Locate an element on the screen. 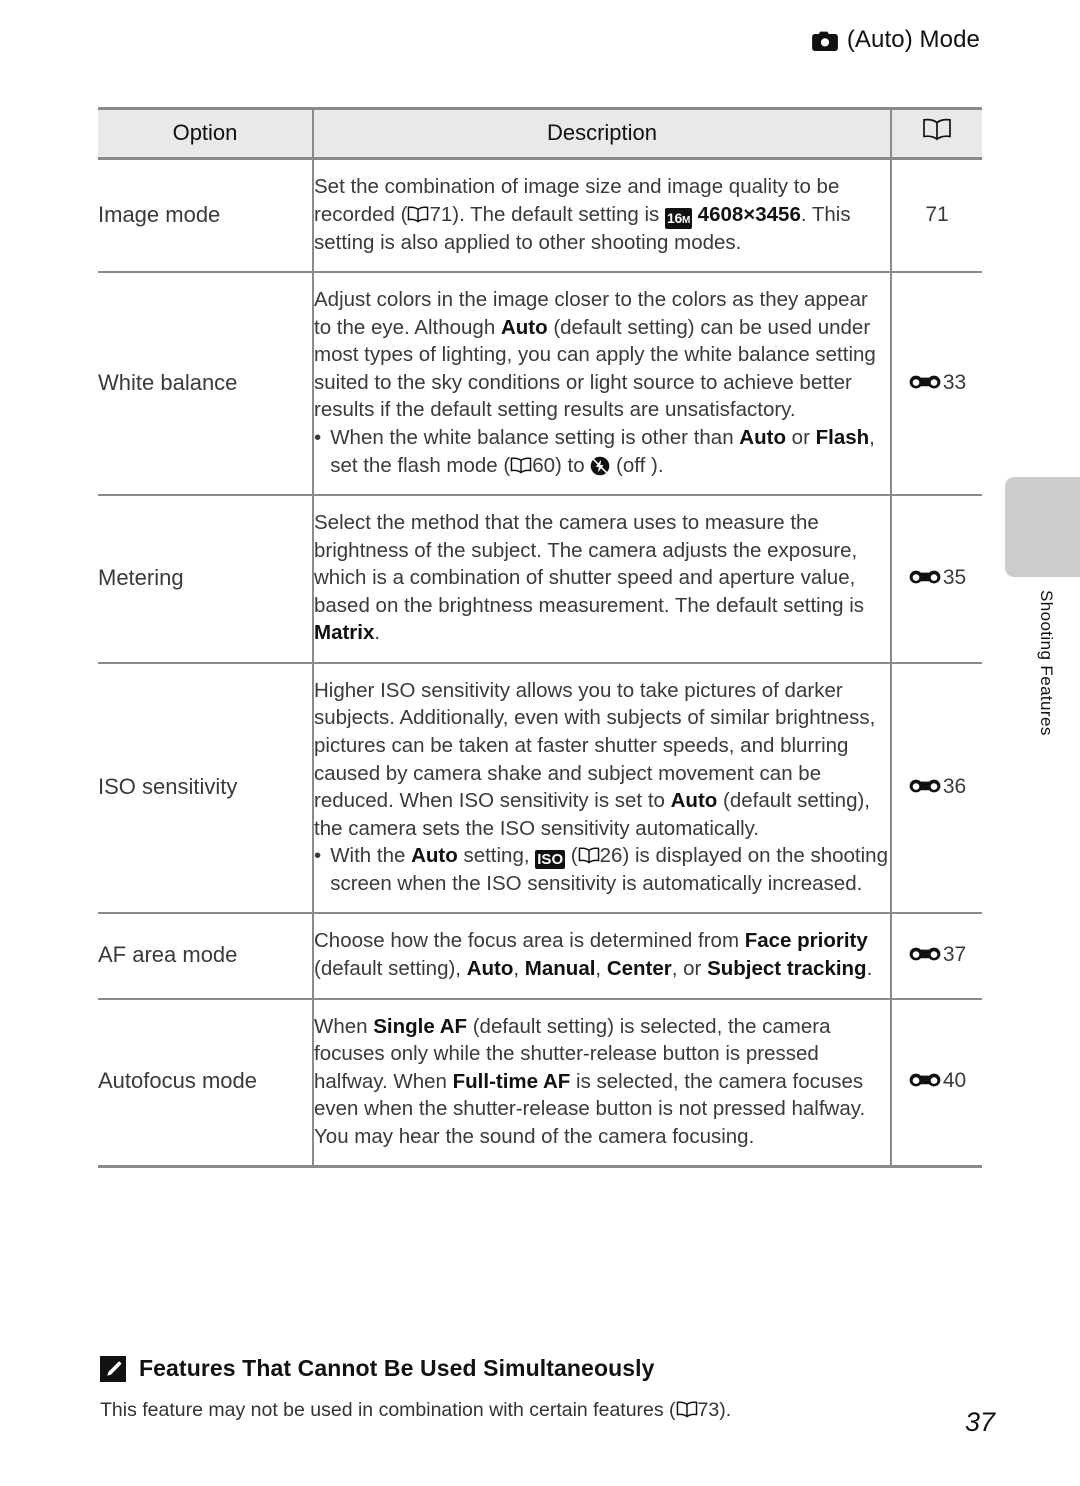  column-header-description: Description is located at coordinates (601, 133).